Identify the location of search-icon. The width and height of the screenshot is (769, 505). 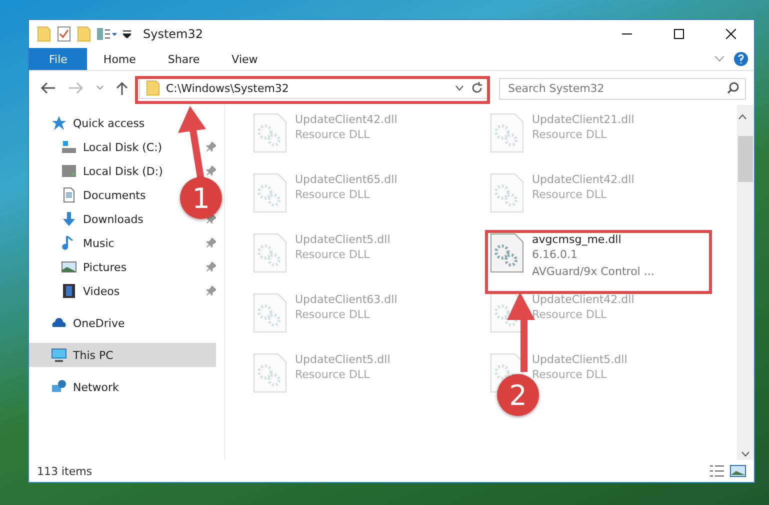
(733, 88).